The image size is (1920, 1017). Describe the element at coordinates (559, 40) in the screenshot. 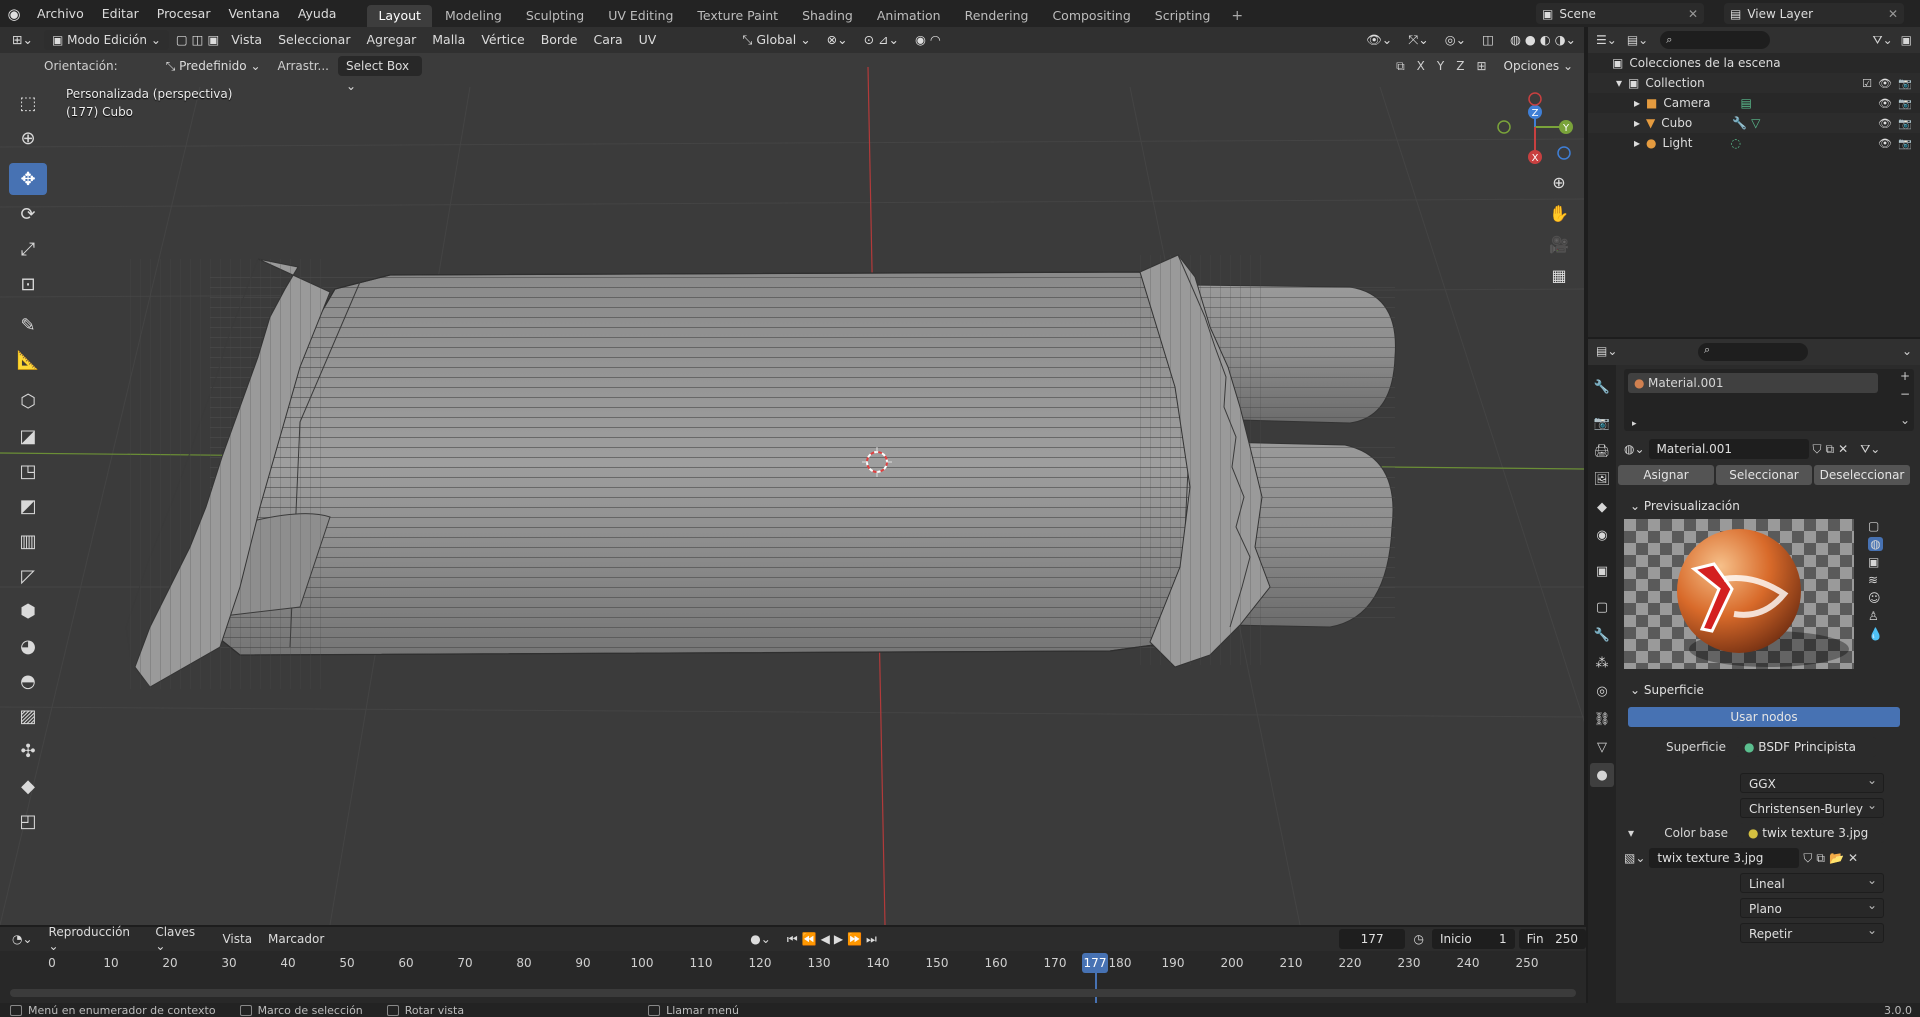

I see `menu-borde: Borde` at that location.